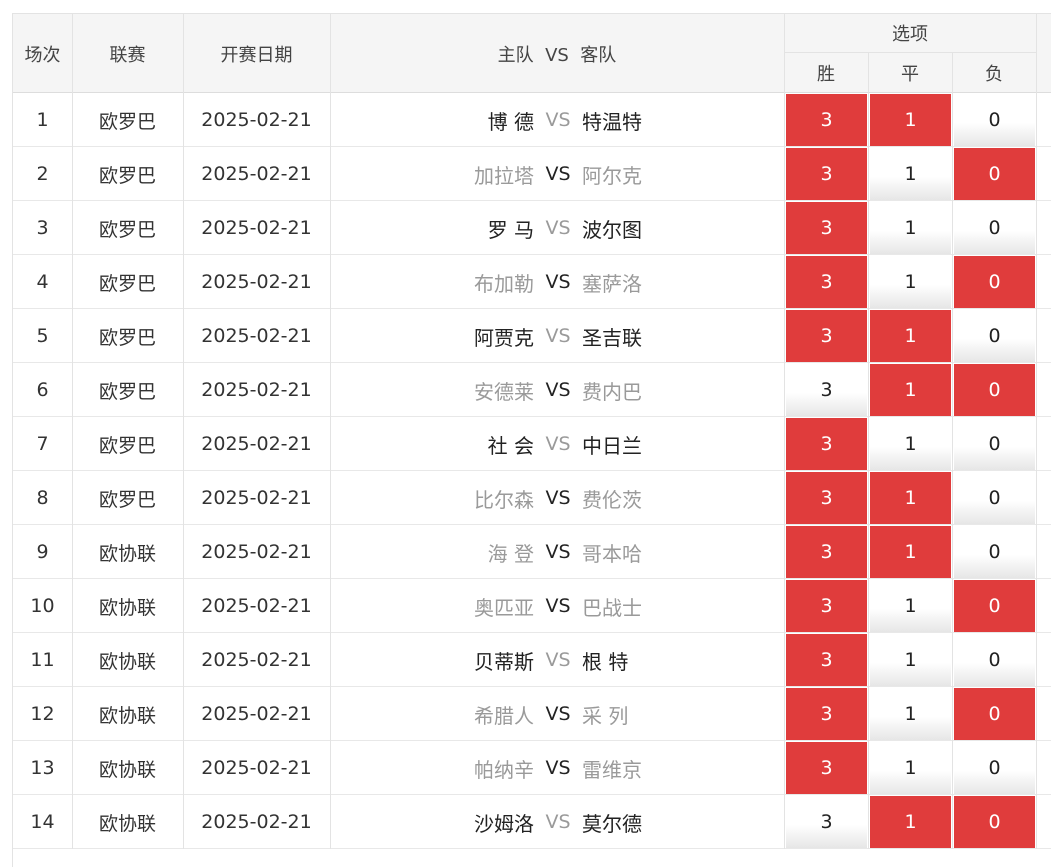  I want to click on match-number: 5, so click(42, 336).